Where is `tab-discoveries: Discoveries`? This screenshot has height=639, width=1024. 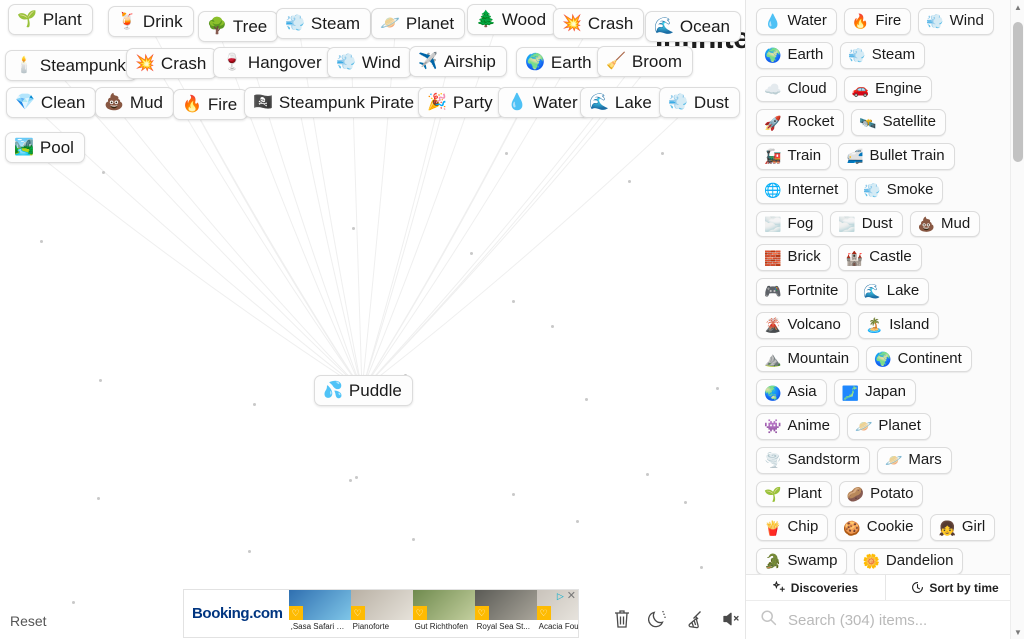
tab-discoveries: Discoveries is located at coordinates (815, 587).